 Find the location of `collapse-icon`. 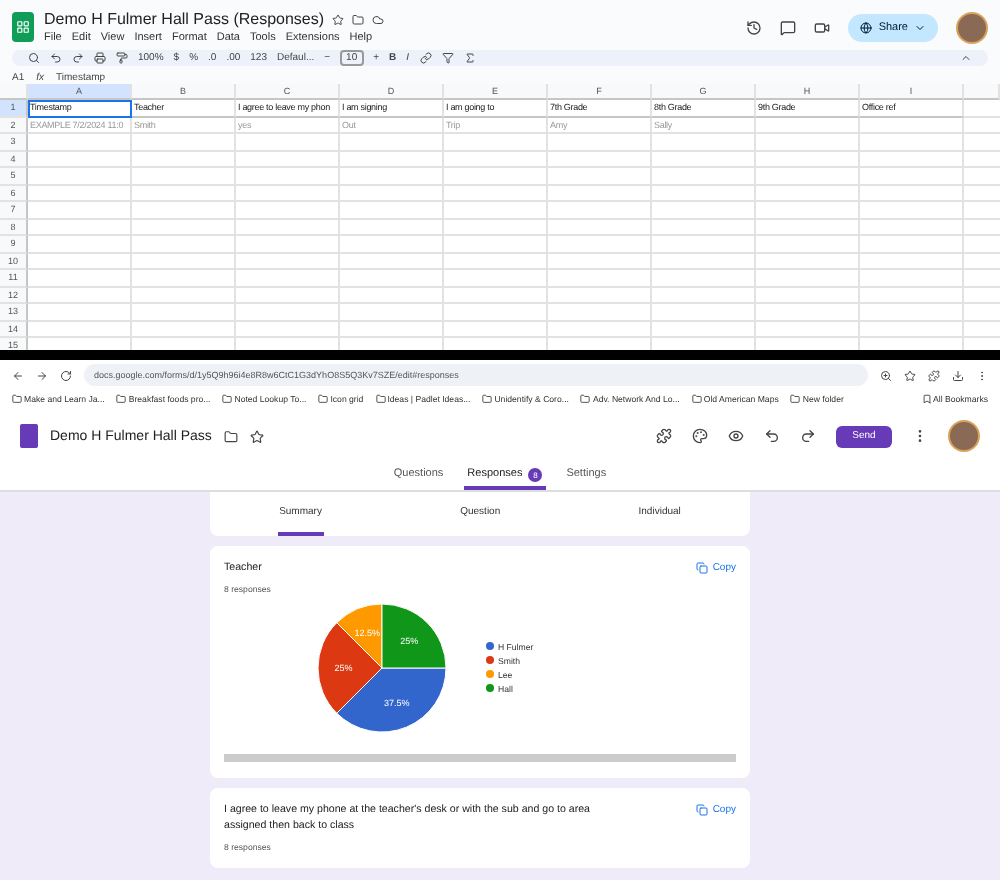

collapse-icon is located at coordinates (966, 58).